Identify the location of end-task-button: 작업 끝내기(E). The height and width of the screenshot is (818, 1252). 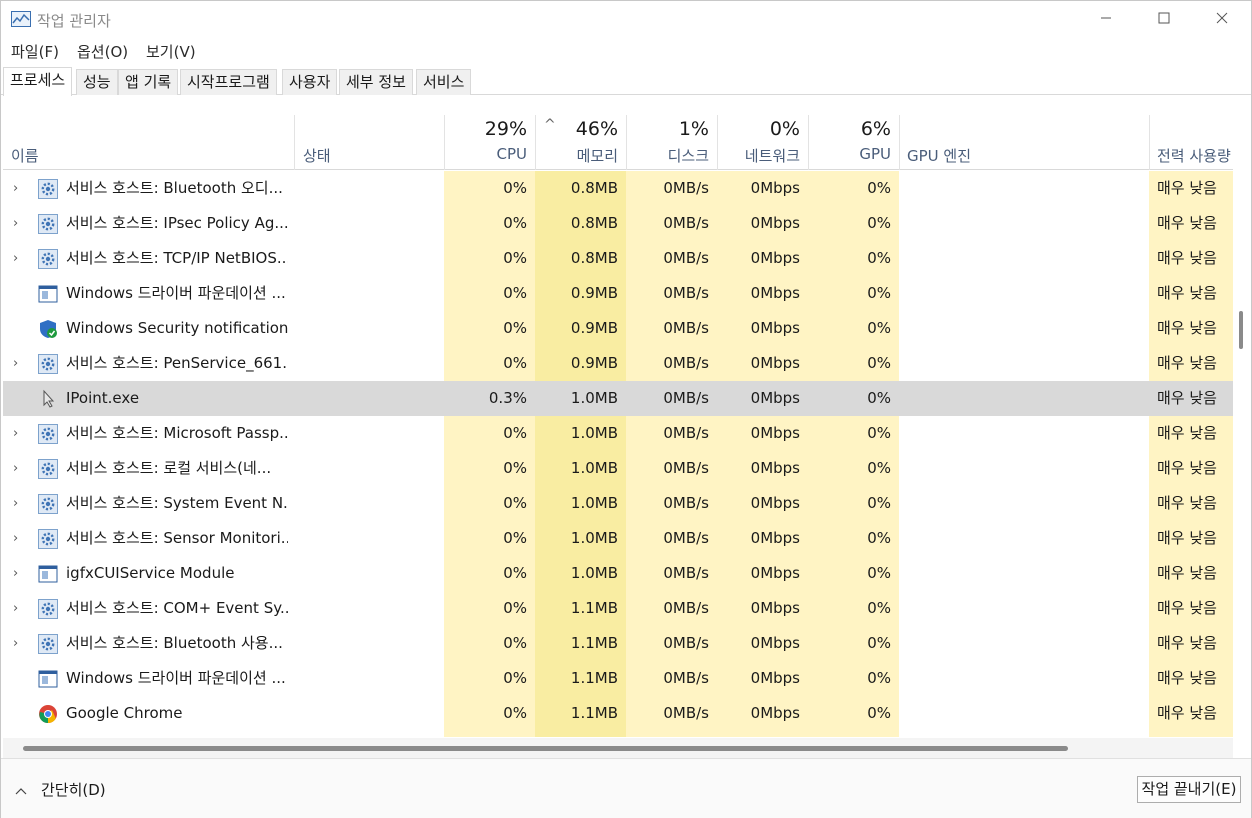
(1189, 789).